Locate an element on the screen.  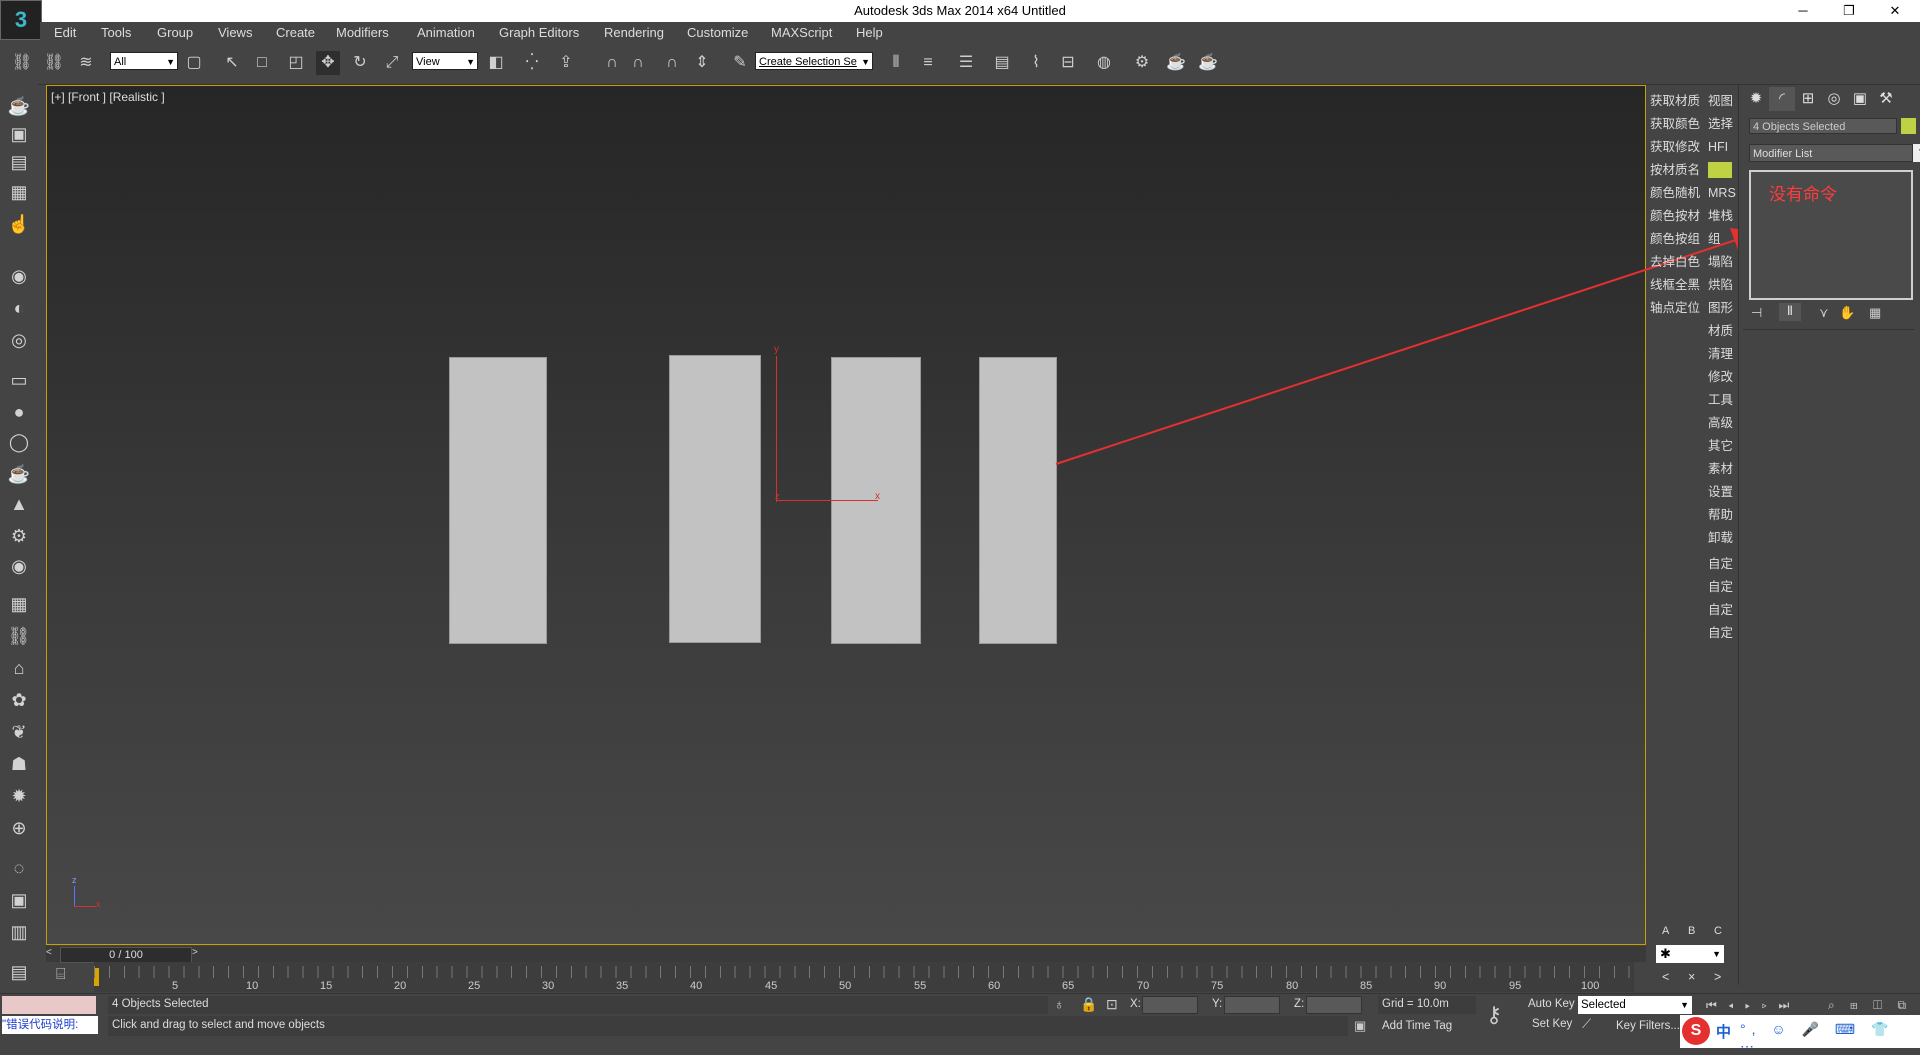
auto-key-button: Auto Key is located at coordinates (1551, 1004).